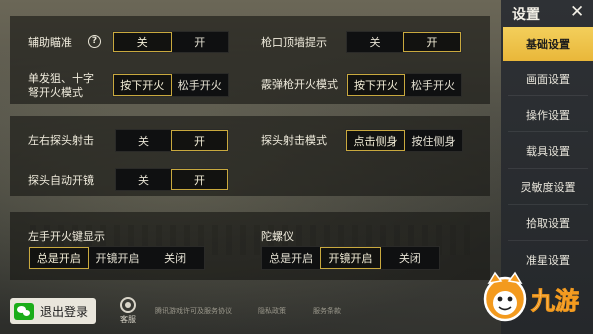 Image resolution: width=593 pixels, height=334 pixels. Describe the element at coordinates (410, 258) in the screenshot. I see `gyroscope-off: 关闭` at that location.